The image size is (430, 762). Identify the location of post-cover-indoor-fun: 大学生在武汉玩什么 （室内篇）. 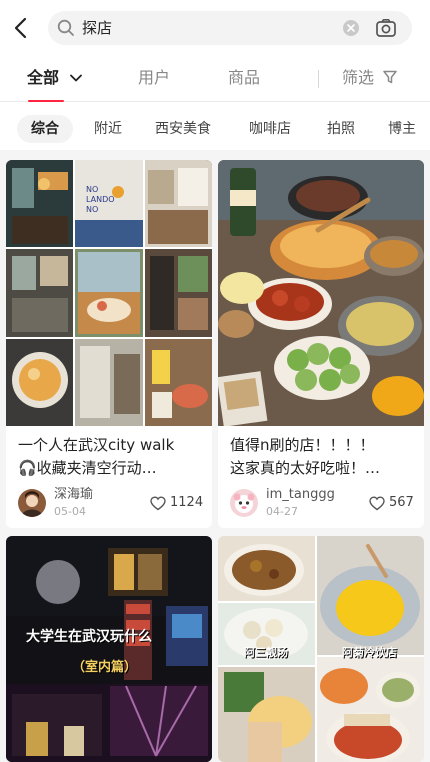
(109, 649).